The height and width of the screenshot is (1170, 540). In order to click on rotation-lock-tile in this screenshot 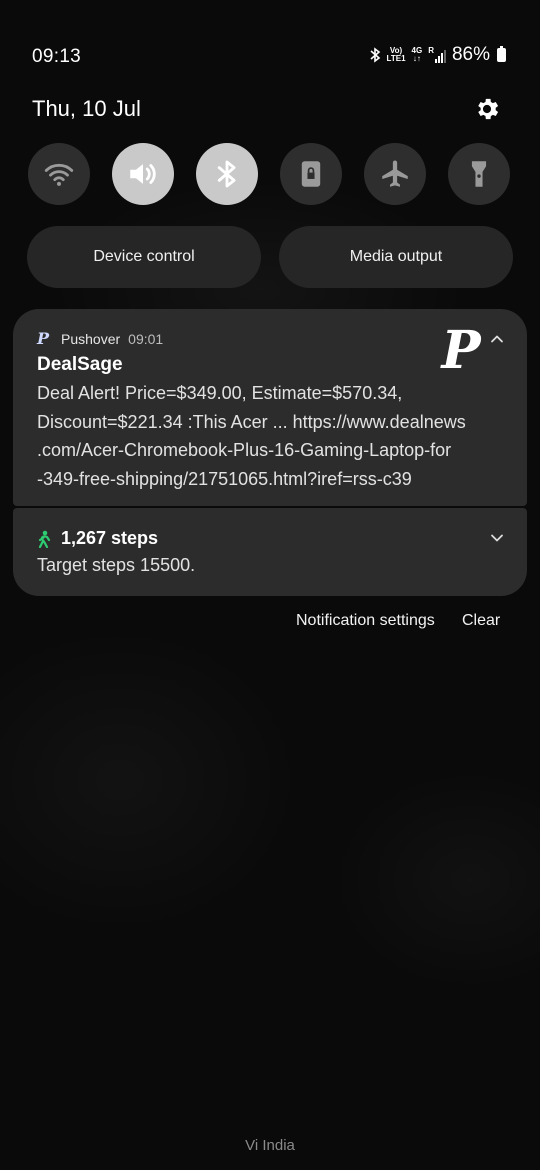, I will do `click(311, 174)`.